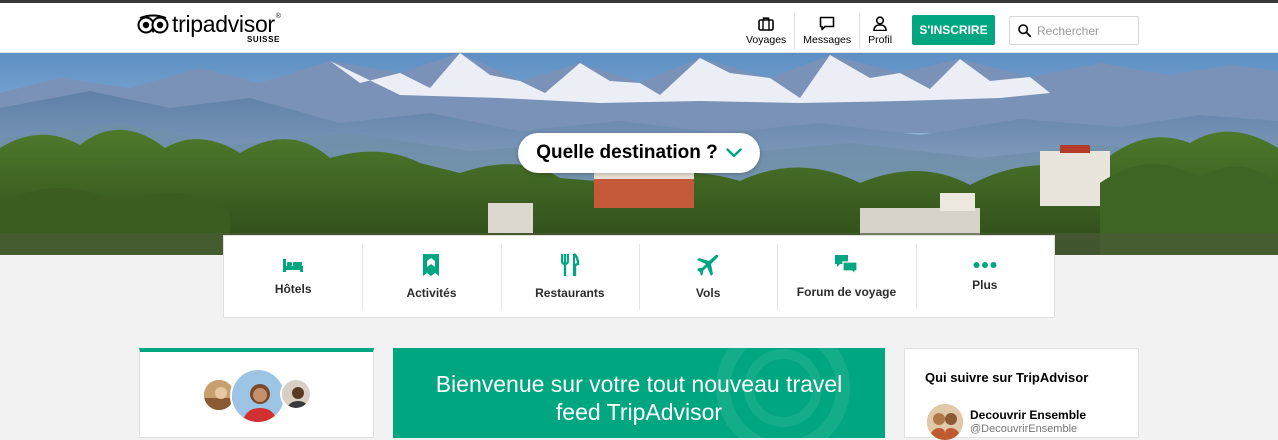 This screenshot has height=440, width=1278. What do you see at coordinates (570, 293) in the screenshot?
I see `category-label: Restaurants` at bounding box center [570, 293].